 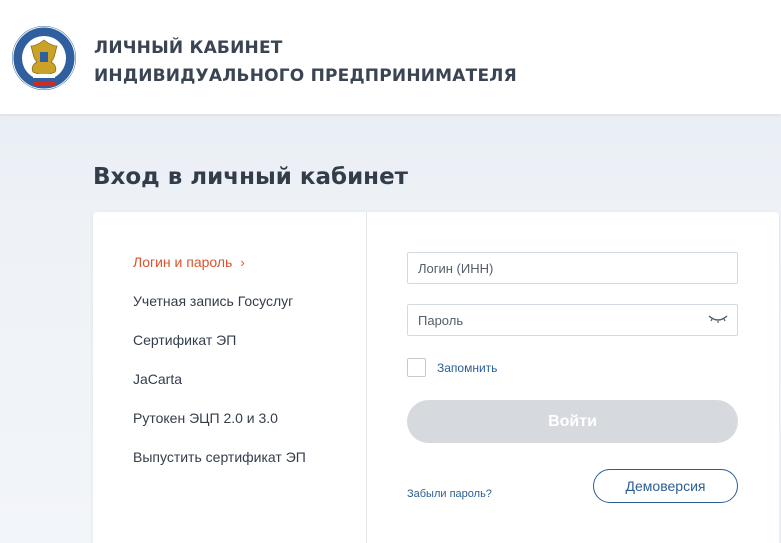 What do you see at coordinates (416, 367) in the screenshot?
I see `remember-checkbox` at bounding box center [416, 367].